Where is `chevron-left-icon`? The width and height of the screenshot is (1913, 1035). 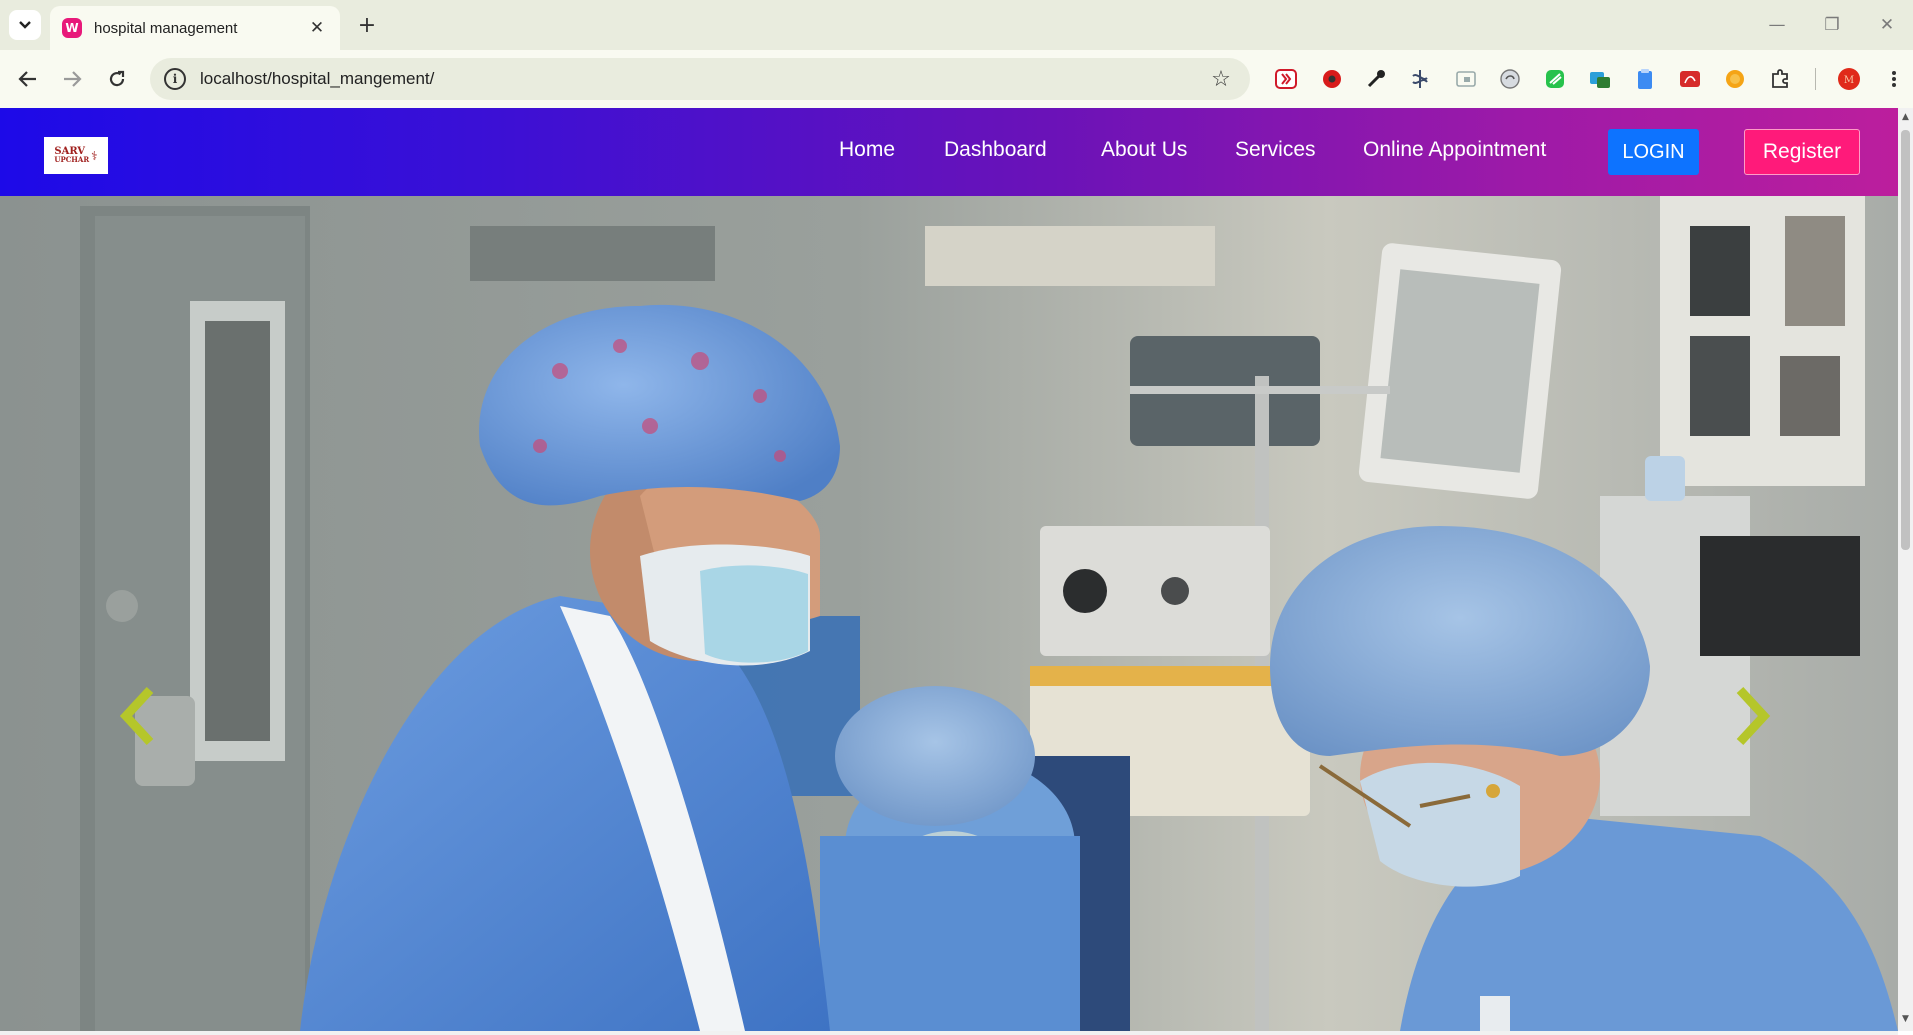 chevron-left-icon is located at coordinates (136, 716).